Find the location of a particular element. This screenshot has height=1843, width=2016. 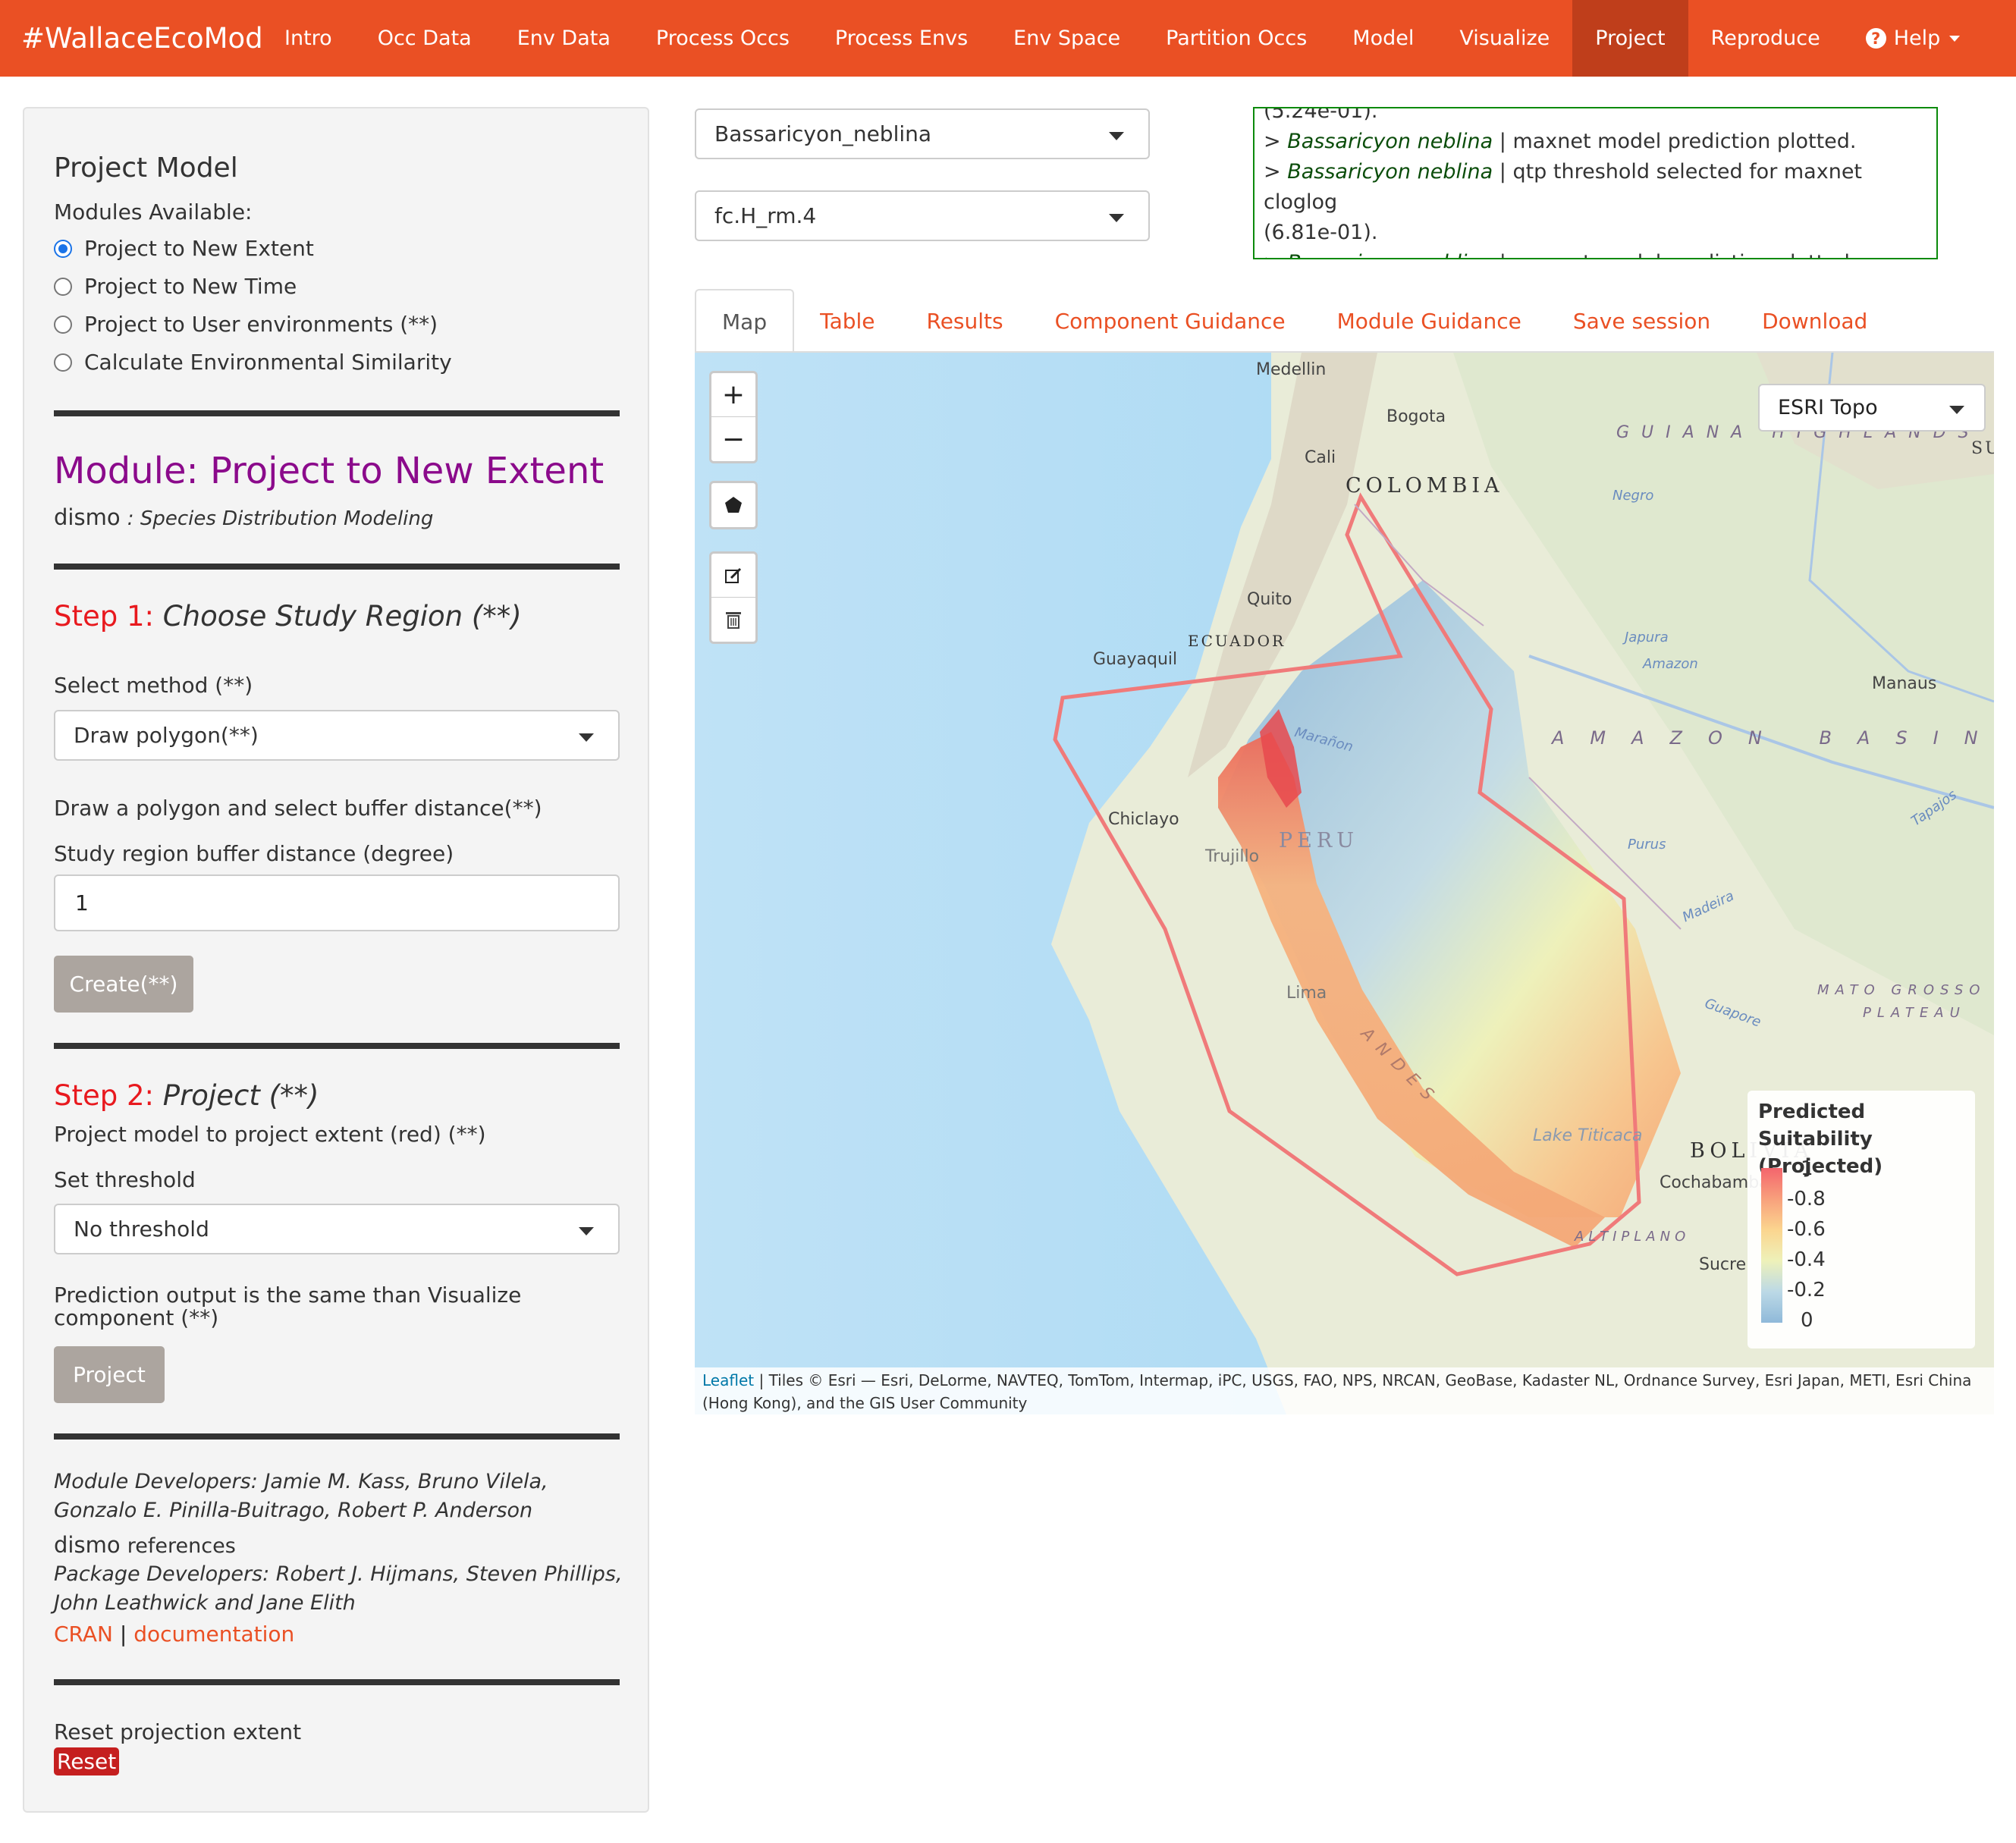

buffer-input: 1 is located at coordinates (337, 902).